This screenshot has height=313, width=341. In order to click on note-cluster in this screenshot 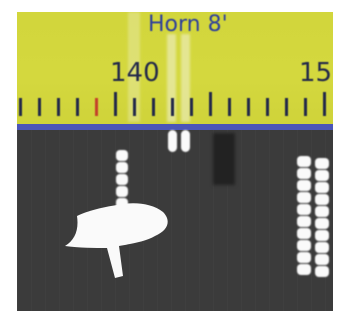, I will do `click(117, 215)`.